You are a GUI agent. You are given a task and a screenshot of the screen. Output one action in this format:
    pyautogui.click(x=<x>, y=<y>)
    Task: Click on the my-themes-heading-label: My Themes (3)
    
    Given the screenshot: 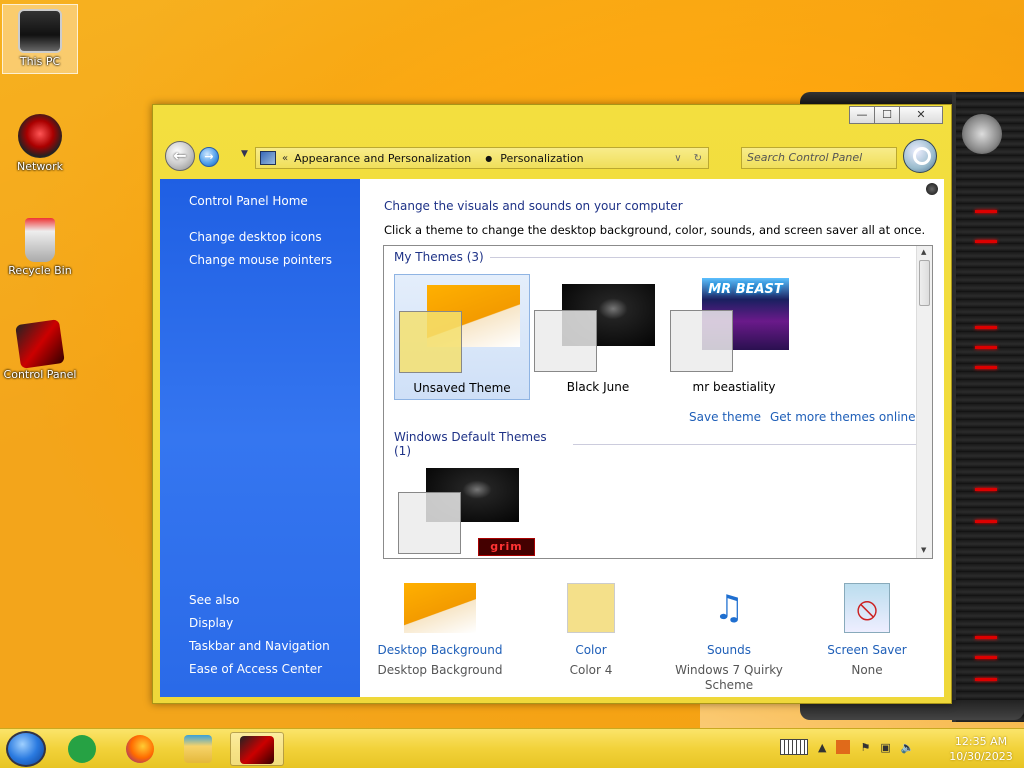 What is the action you would take?
    pyautogui.click(x=439, y=257)
    